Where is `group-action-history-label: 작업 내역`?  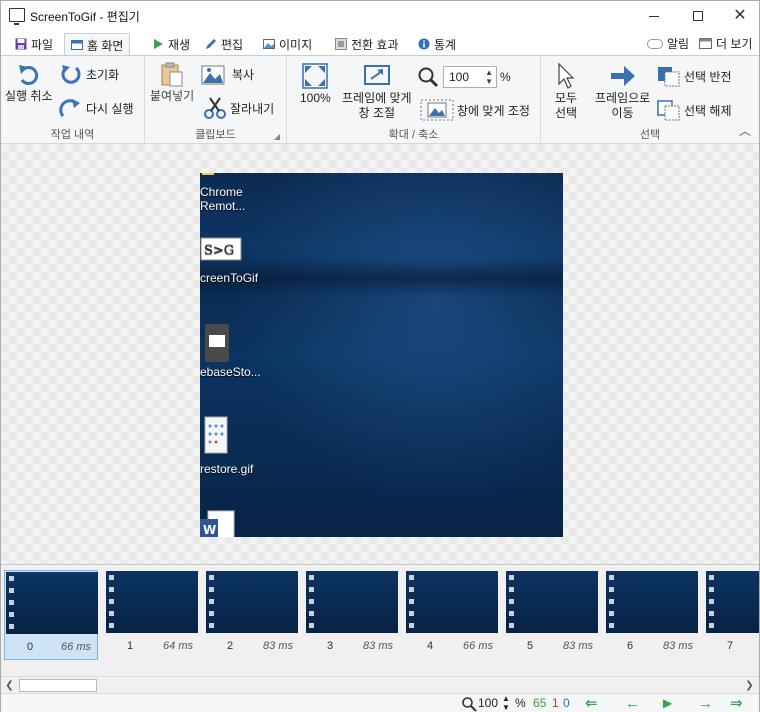 group-action-history-label: 작업 내역 is located at coordinates (72, 135).